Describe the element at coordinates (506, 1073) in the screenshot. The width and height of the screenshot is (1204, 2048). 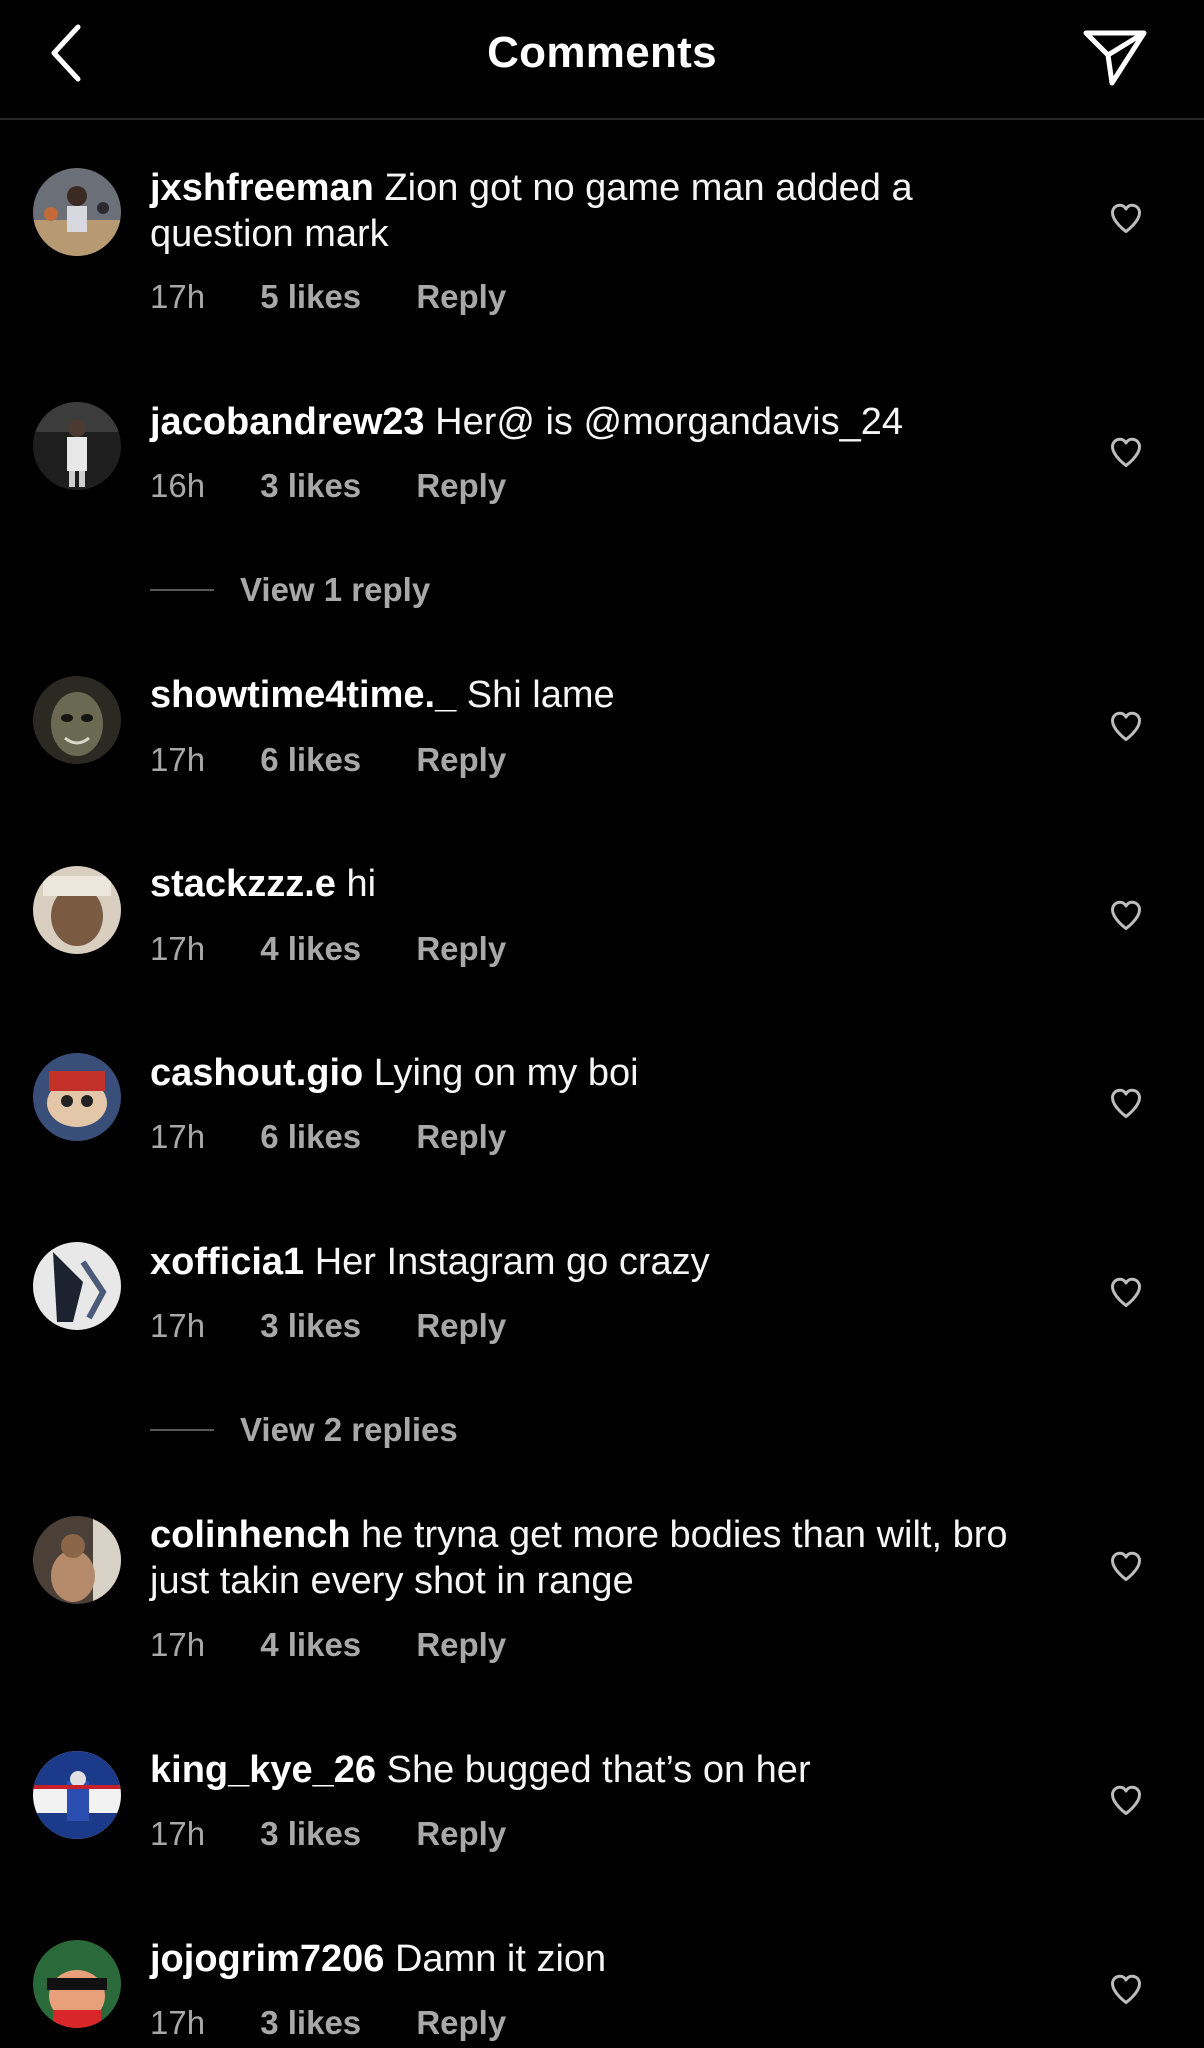
I see `comment-body: Lying on my boi` at that location.